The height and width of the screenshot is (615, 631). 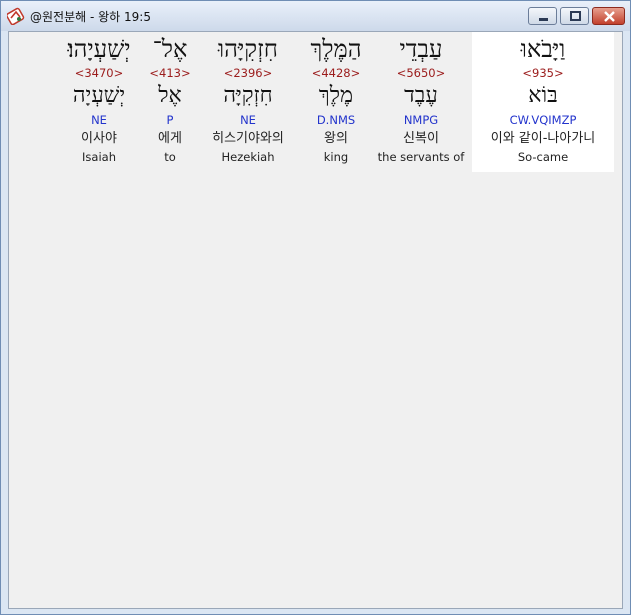 I want to click on hebrew-lemma: בּוֹא, so click(x=543, y=95).